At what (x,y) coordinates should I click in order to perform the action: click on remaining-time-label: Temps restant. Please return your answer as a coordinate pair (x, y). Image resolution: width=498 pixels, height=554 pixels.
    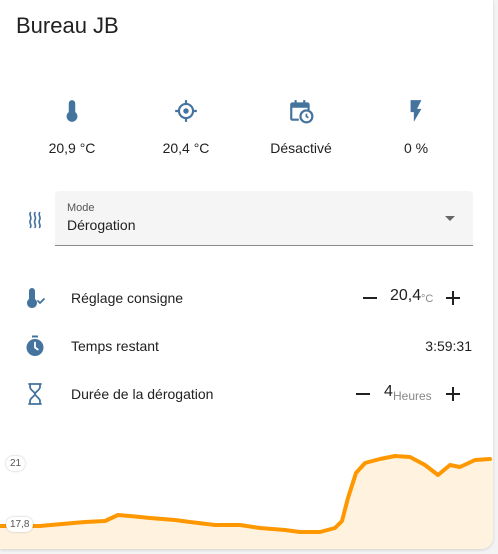
    Looking at the image, I should click on (115, 346).